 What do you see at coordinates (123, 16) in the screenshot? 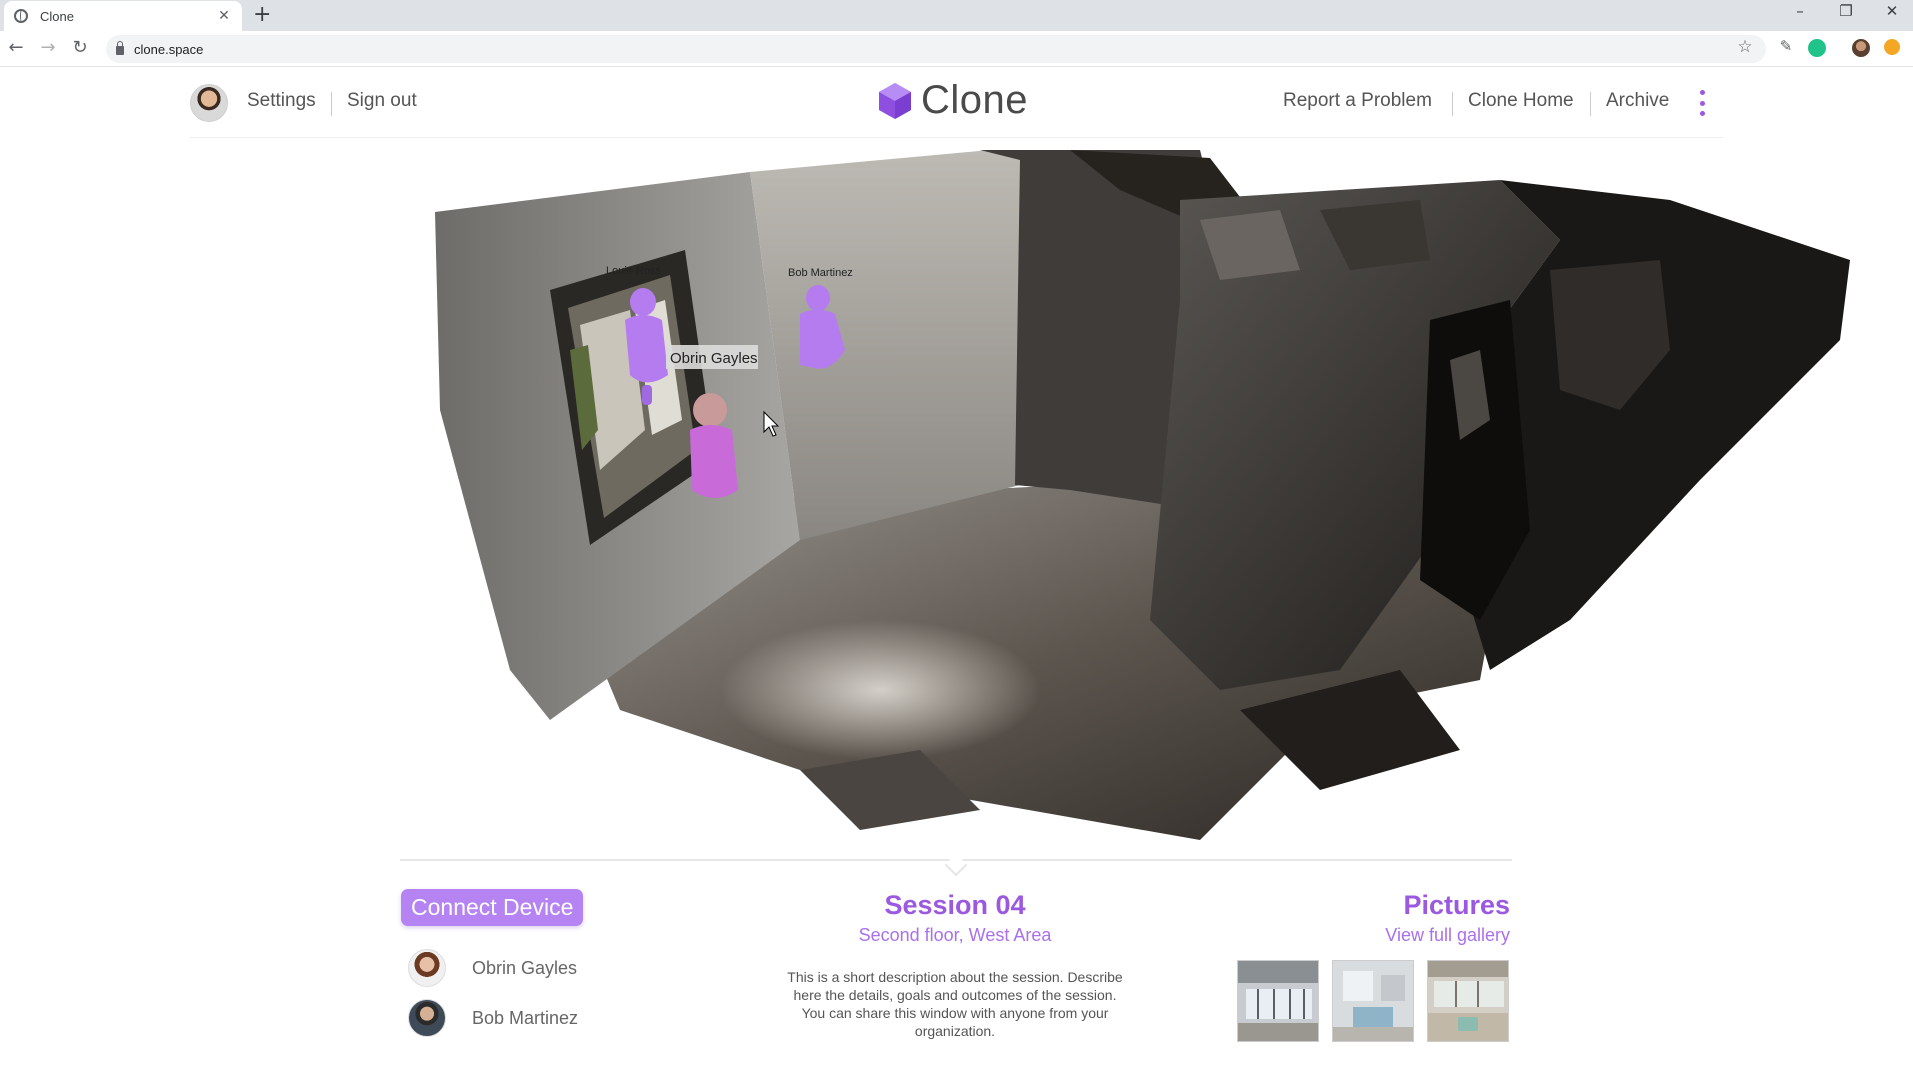
I see `browser-tab: Clone ✕` at bounding box center [123, 16].